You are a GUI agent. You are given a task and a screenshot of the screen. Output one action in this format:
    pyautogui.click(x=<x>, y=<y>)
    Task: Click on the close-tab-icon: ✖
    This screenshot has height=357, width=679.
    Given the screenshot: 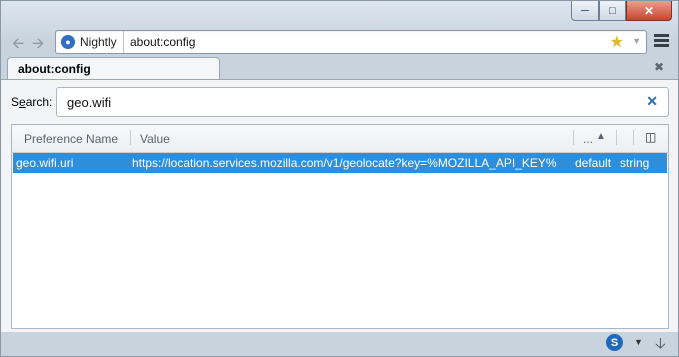 What is the action you would take?
    pyautogui.click(x=659, y=67)
    